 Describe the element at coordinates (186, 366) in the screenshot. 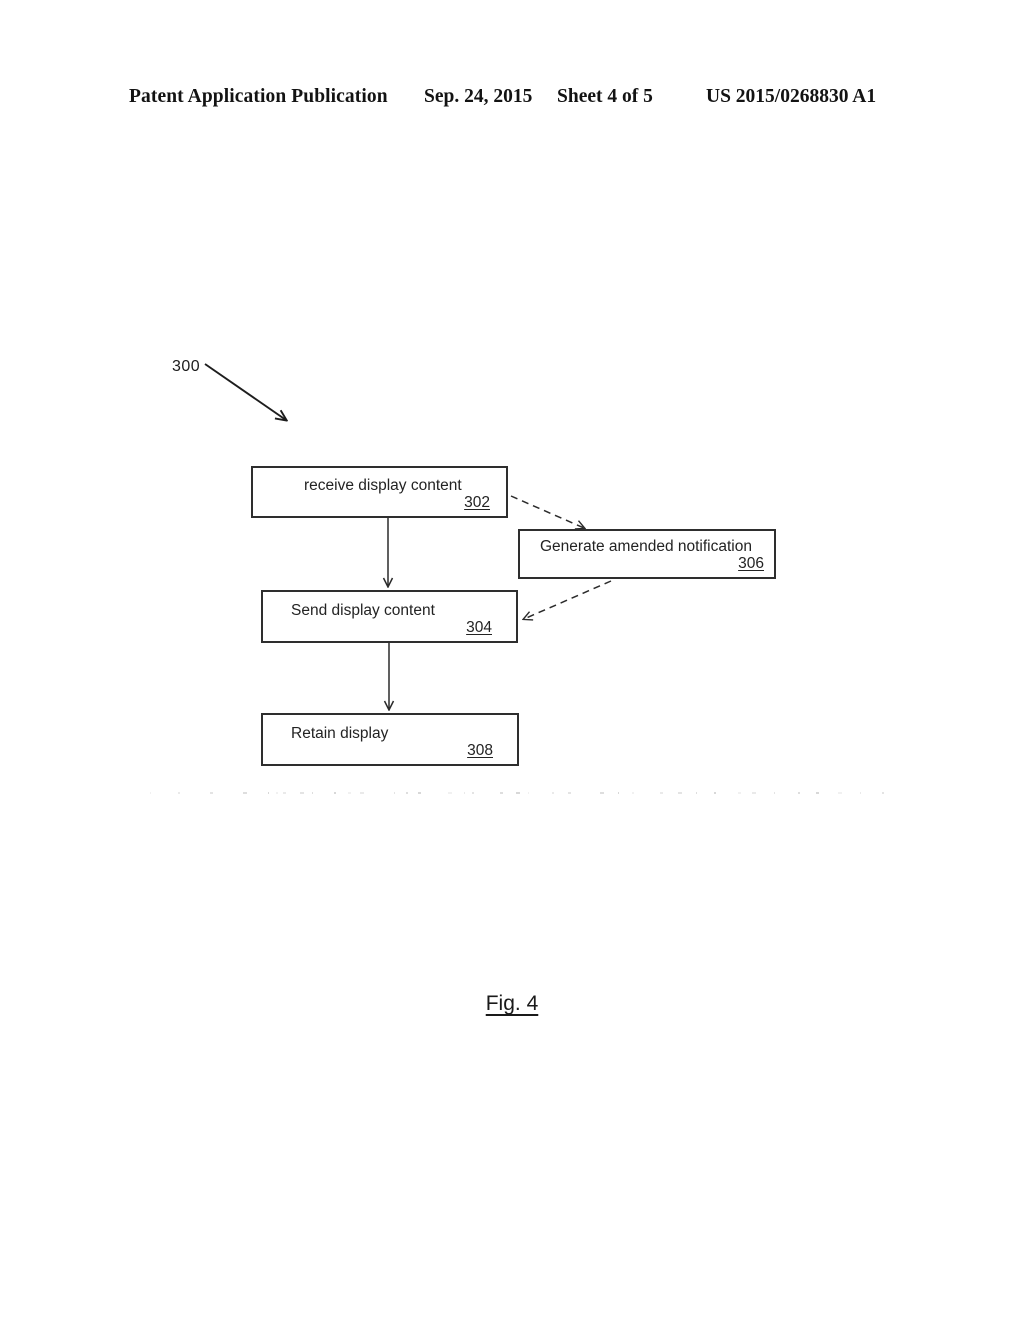

I see `diagram-reference-numeral-300: 300` at that location.